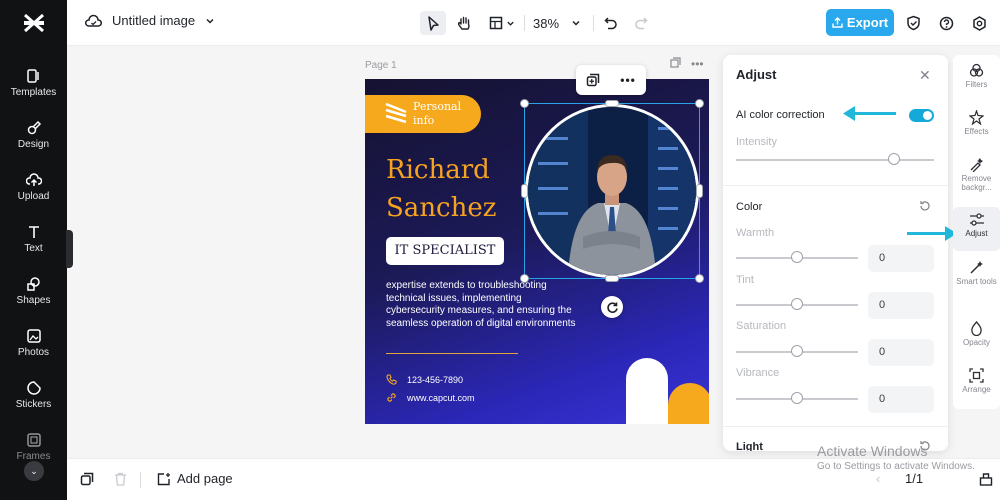 The width and height of the screenshot is (1000, 500). I want to click on shield-button, so click(913, 23).